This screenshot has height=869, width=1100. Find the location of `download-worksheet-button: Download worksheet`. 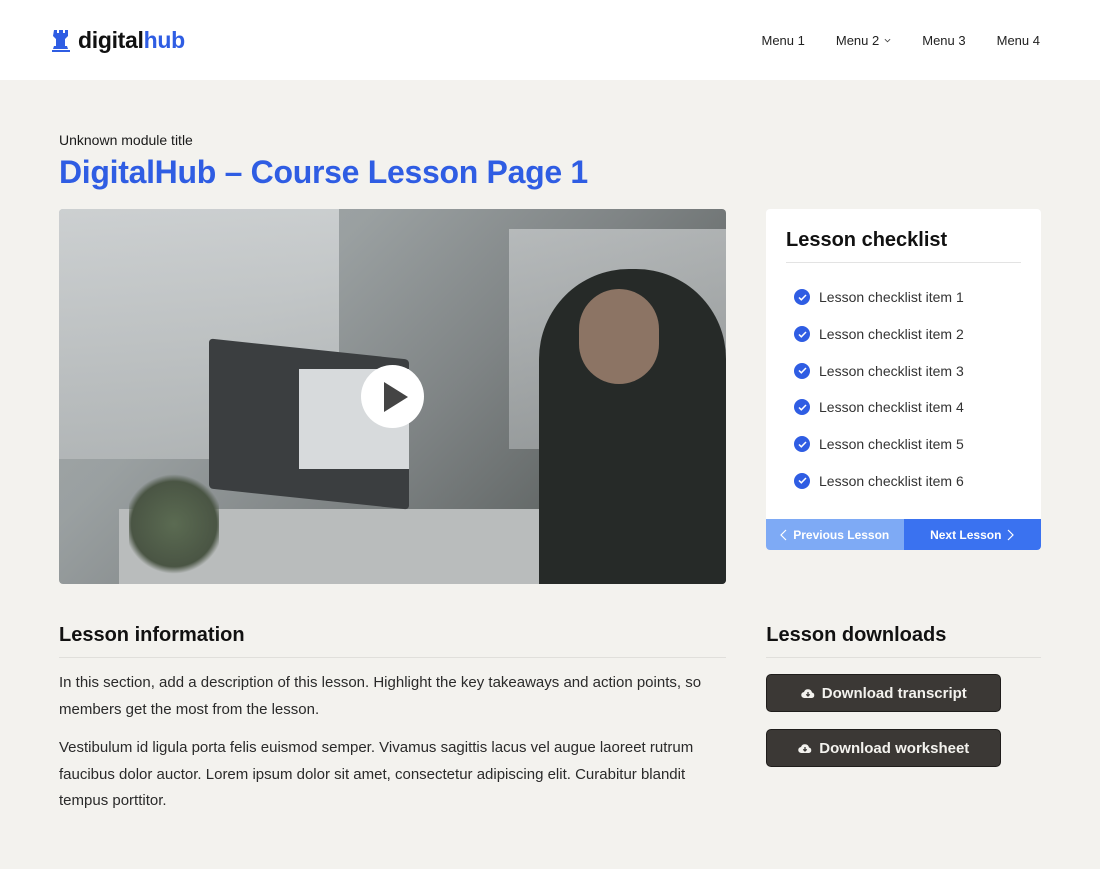

download-worksheet-button: Download worksheet is located at coordinates (884, 748).